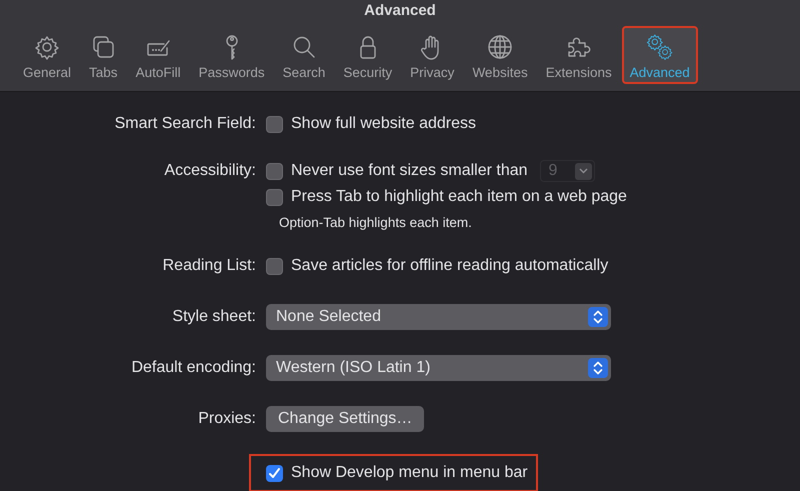 The height and width of the screenshot is (491, 800). What do you see at coordinates (158, 55) in the screenshot?
I see `toolbar-tab: AutoFill` at bounding box center [158, 55].